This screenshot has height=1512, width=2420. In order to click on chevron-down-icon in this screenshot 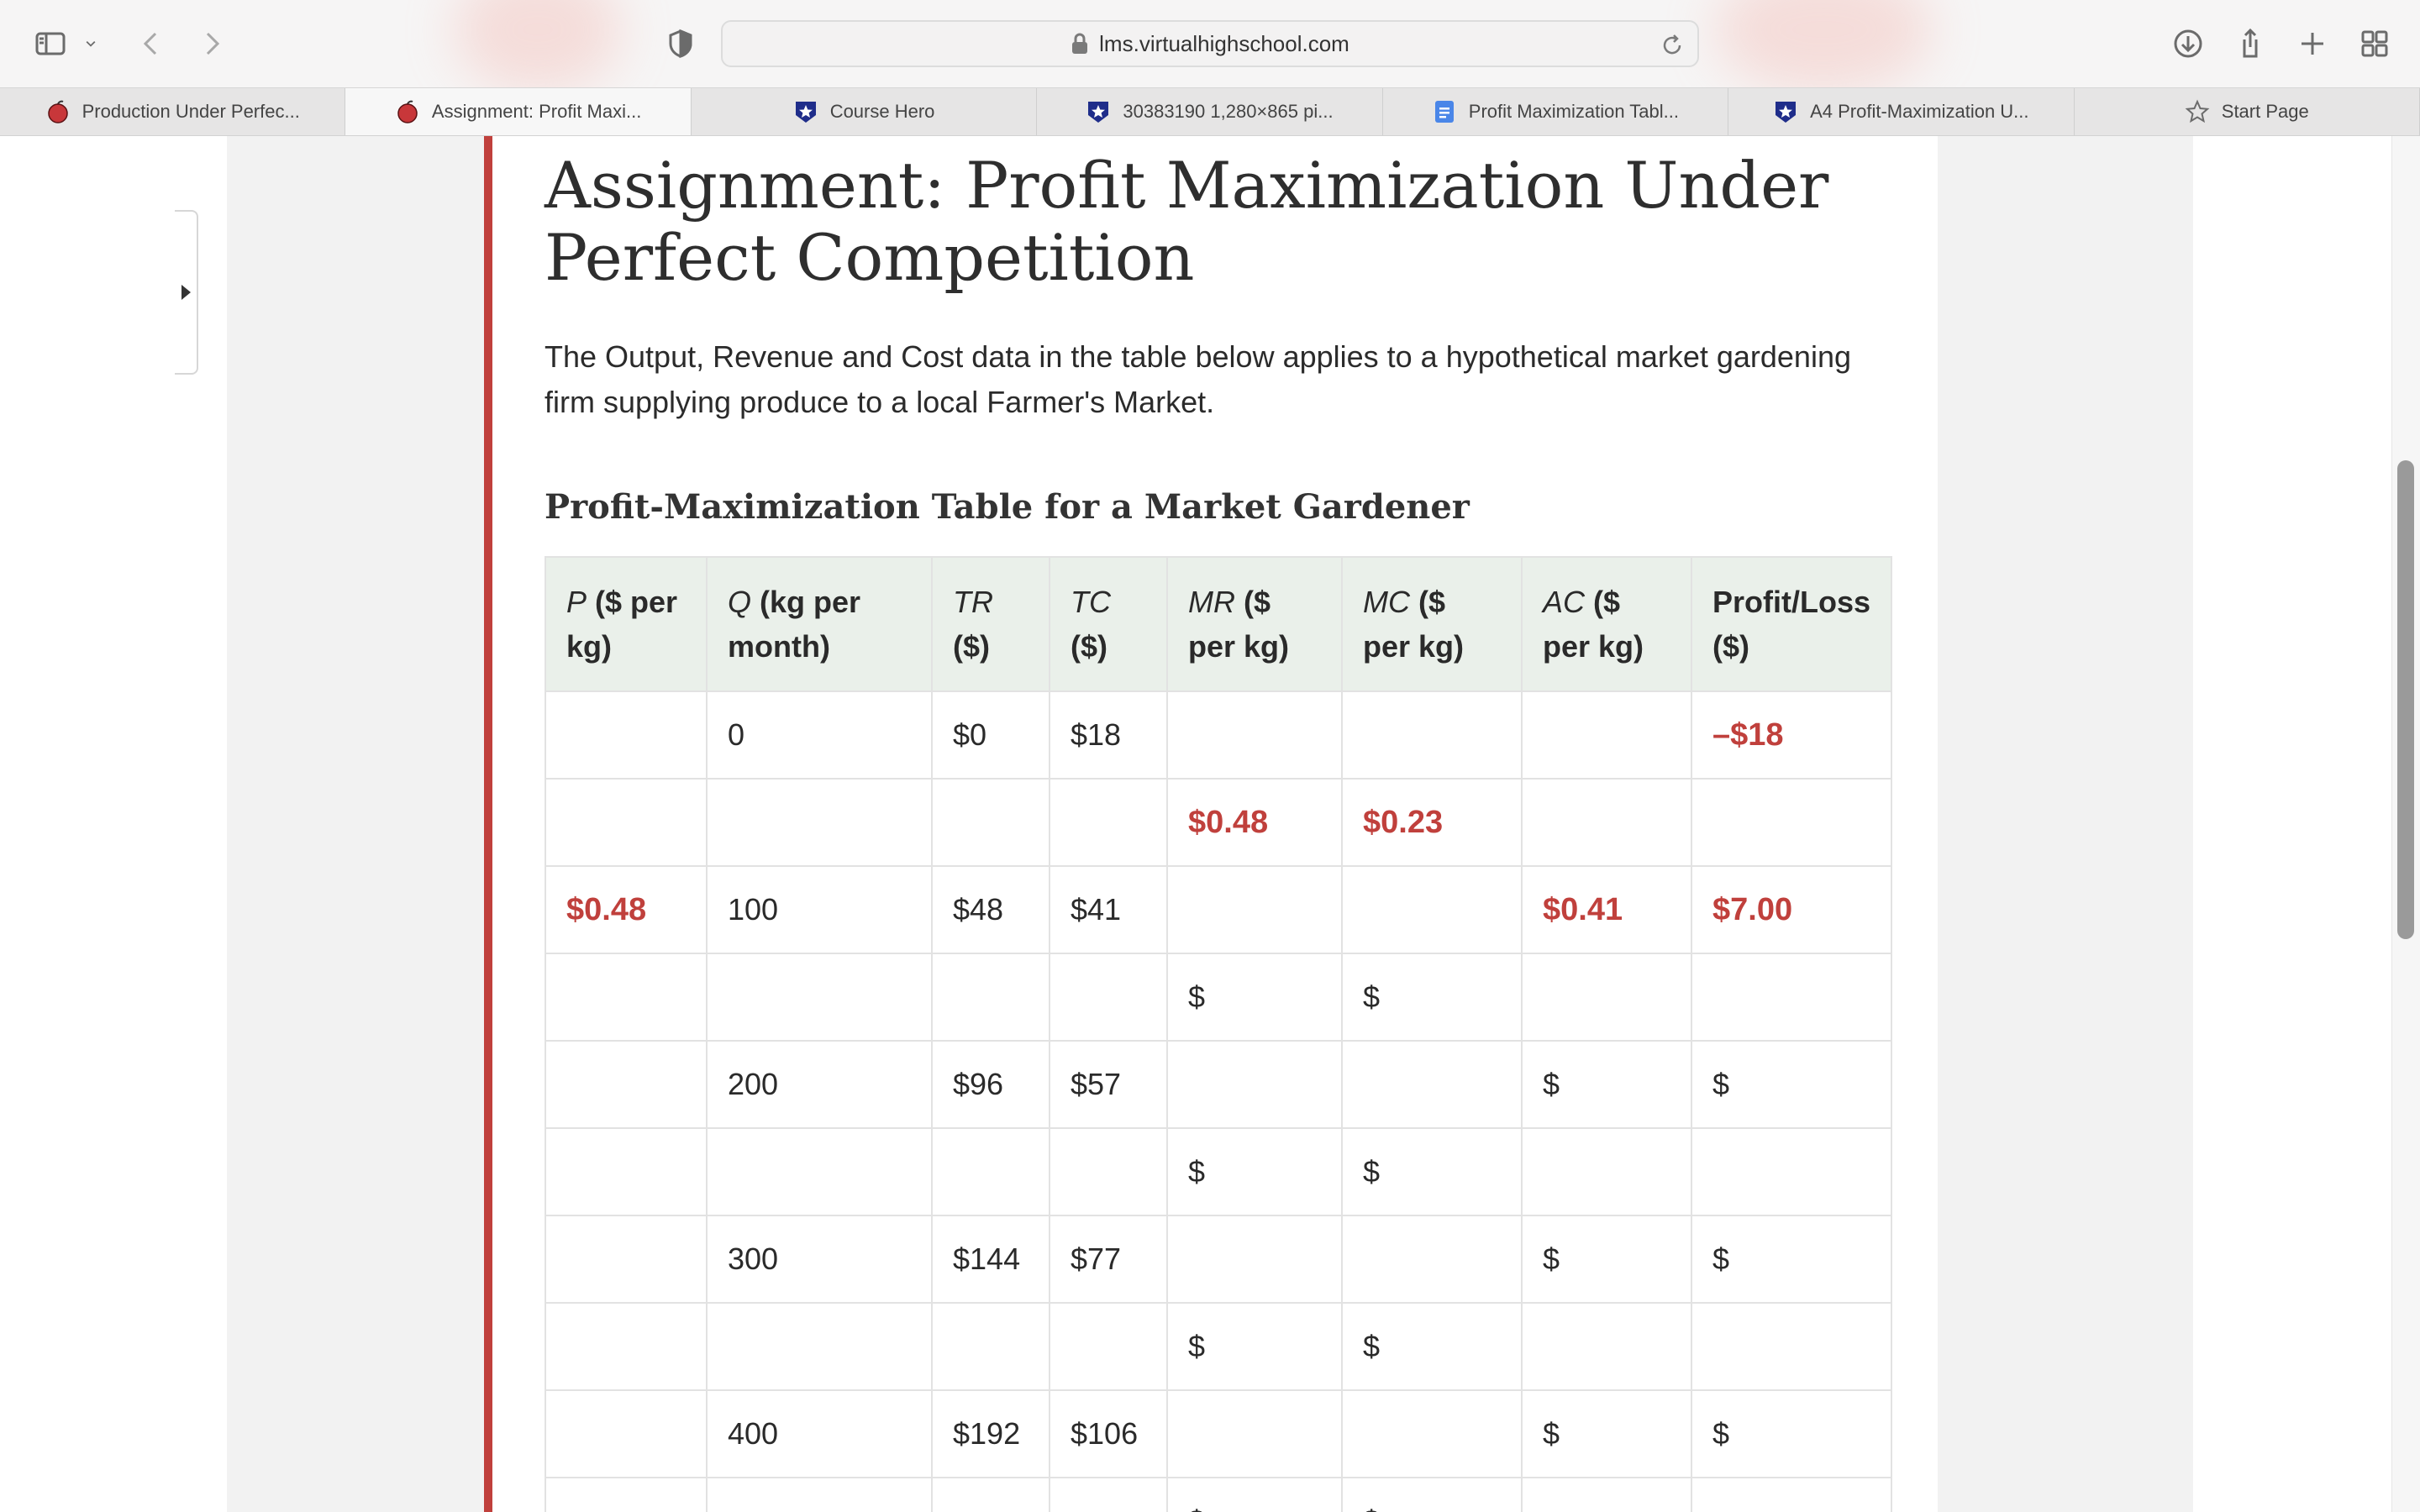, I will do `click(91, 43)`.